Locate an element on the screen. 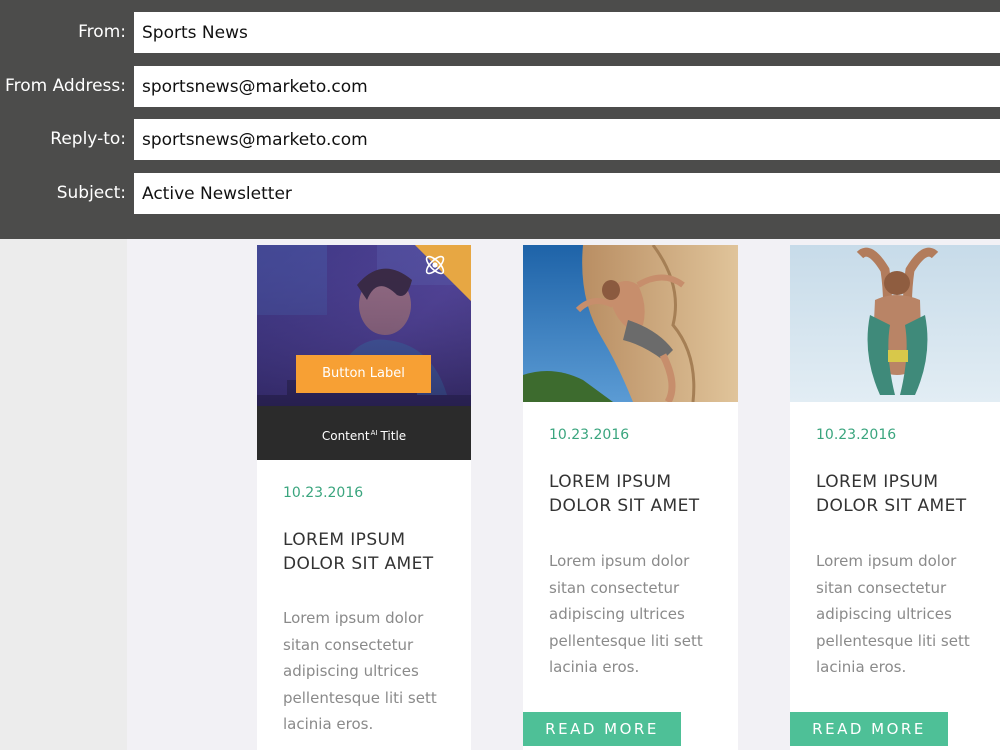  subject-input is located at coordinates (567, 193).